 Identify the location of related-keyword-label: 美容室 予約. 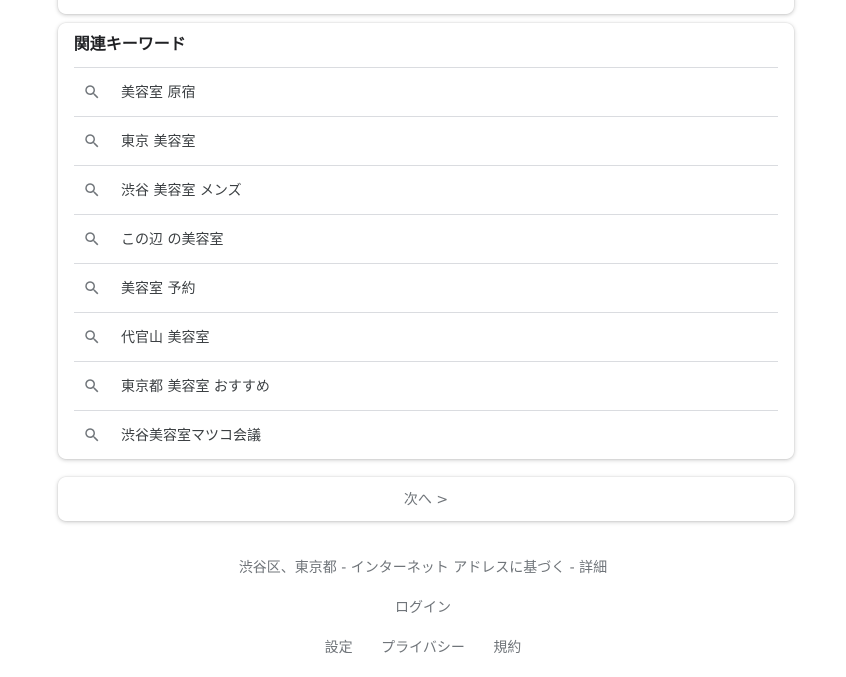
(158, 289).